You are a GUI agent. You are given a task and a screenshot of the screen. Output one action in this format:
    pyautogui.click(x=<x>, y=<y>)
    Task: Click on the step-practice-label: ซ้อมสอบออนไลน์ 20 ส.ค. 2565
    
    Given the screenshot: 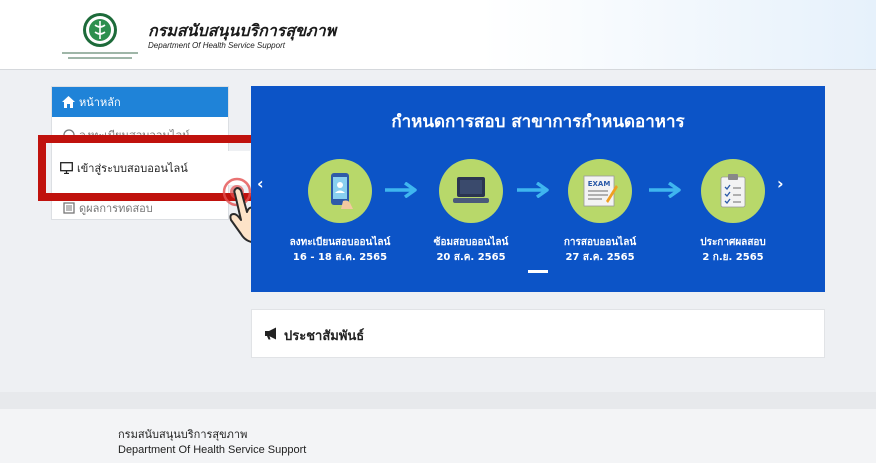 What is the action you would take?
    pyautogui.click(x=471, y=250)
    